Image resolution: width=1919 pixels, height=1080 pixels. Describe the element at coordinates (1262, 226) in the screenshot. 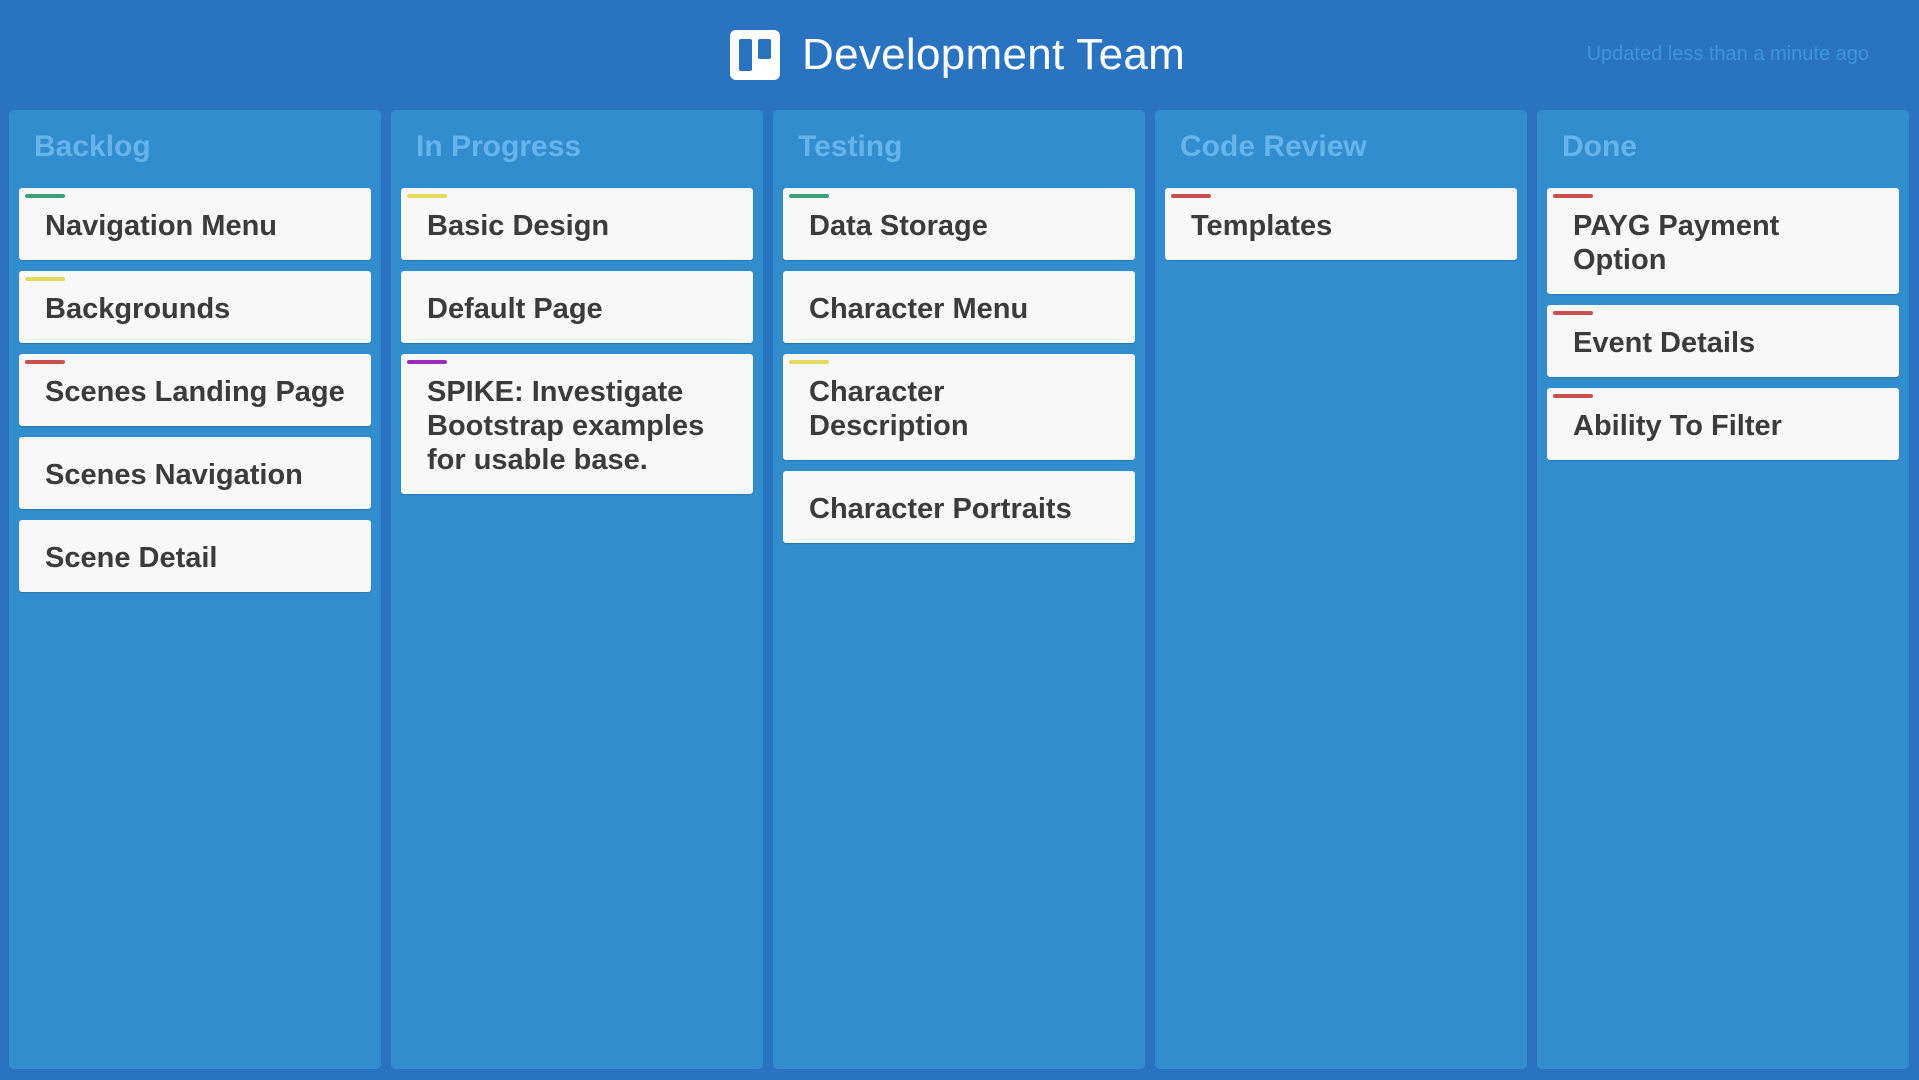

I see `card-title: Templates` at that location.